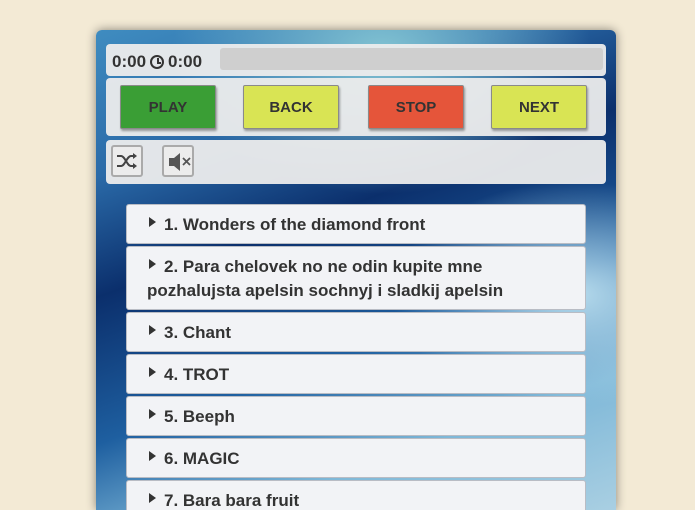 Image resolution: width=695 pixels, height=510 pixels. What do you see at coordinates (356, 458) in the screenshot?
I see `playlist-item: 6. MAGIC` at bounding box center [356, 458].